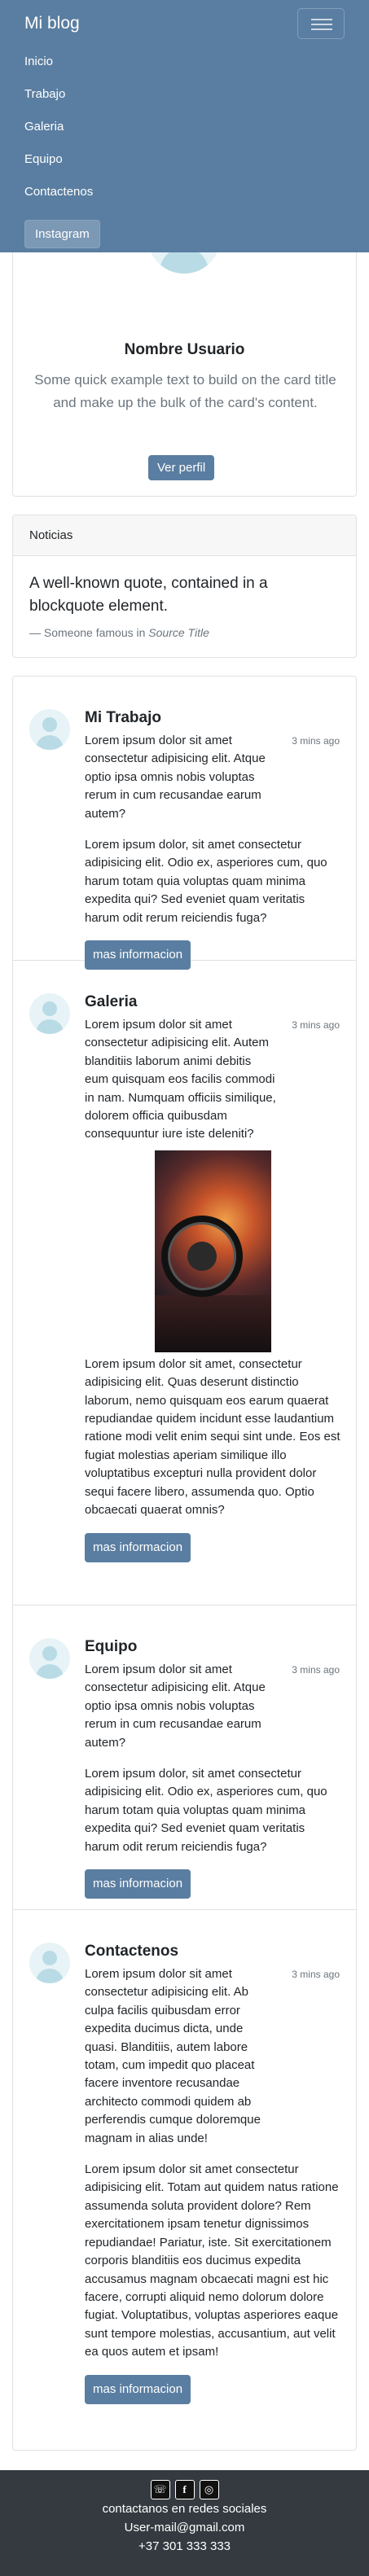  Describe the element at coordinates (184, 2527) in the screenshot. I see `footer-email: User-mail@gmail.com` at that location.